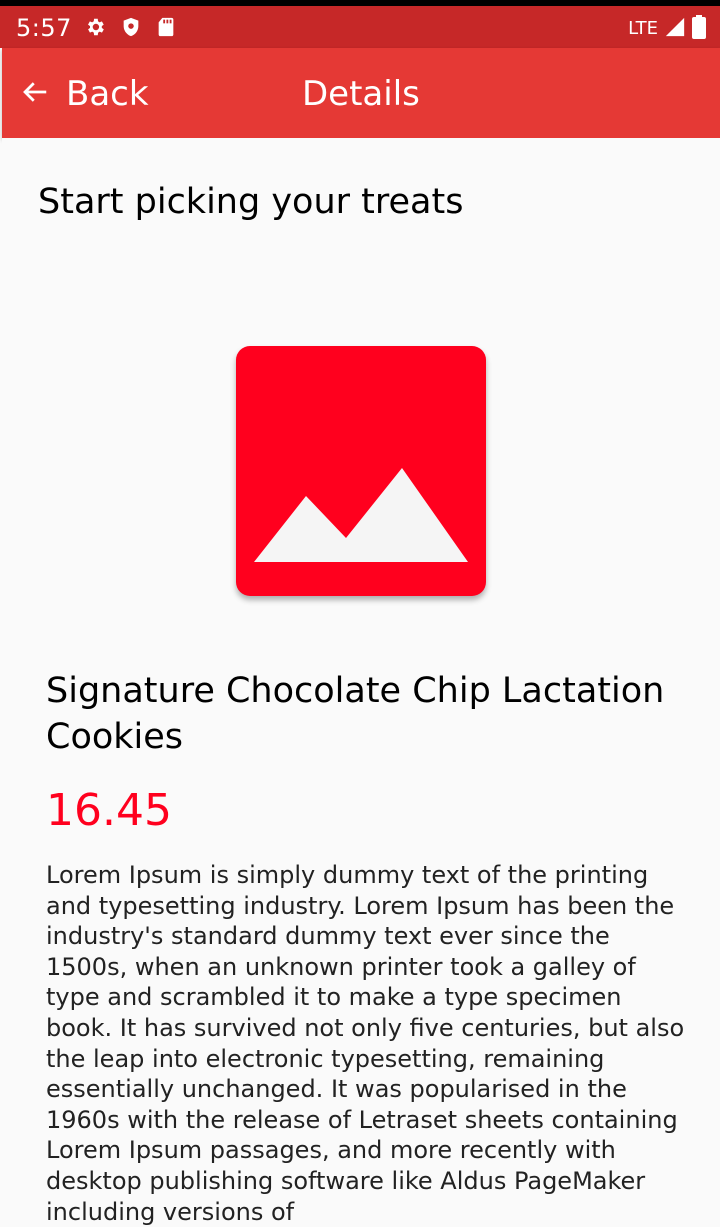  What do you see at coordinates (44, 28) in the screenshot?
I see `status-time: 5:57` at bounding box center [44, 28].